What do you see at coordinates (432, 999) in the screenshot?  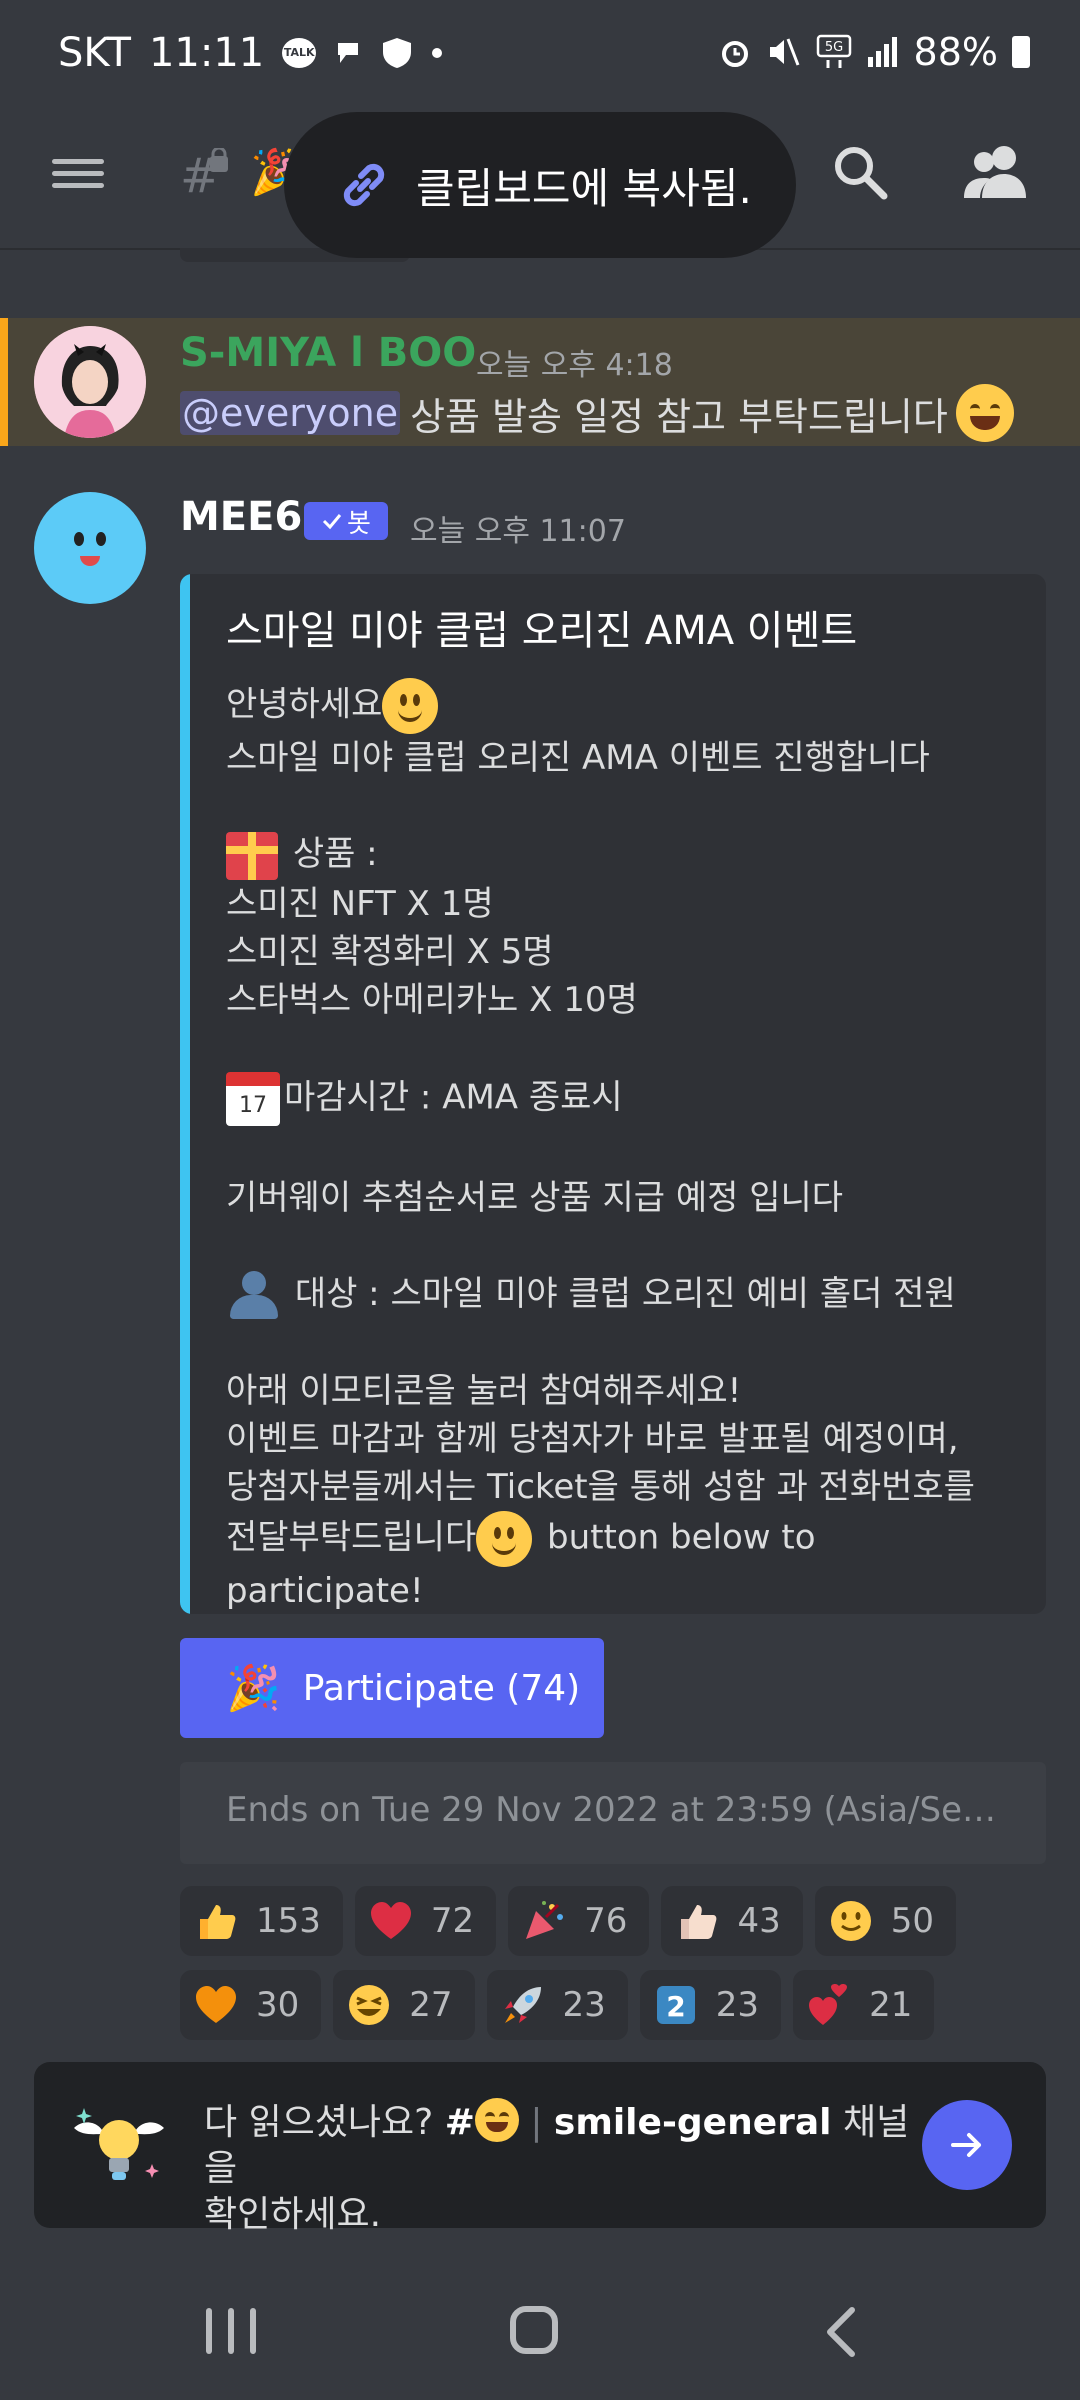 I see `embed-line: 스타벅스 아메리카노 X 10명` at bounding box center [432, 999].